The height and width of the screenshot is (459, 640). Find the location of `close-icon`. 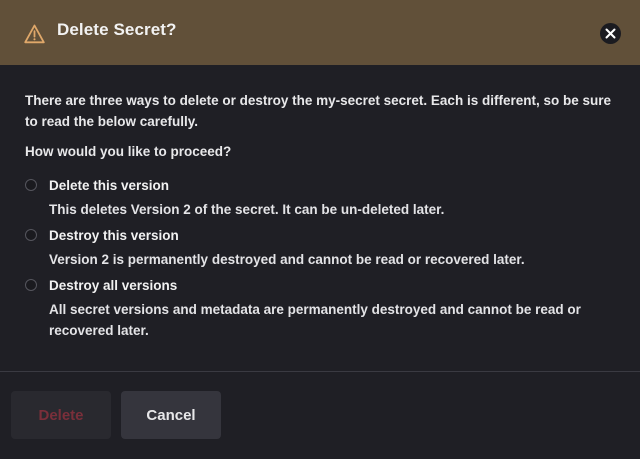

close-icon is located at coordinates (610, 33).